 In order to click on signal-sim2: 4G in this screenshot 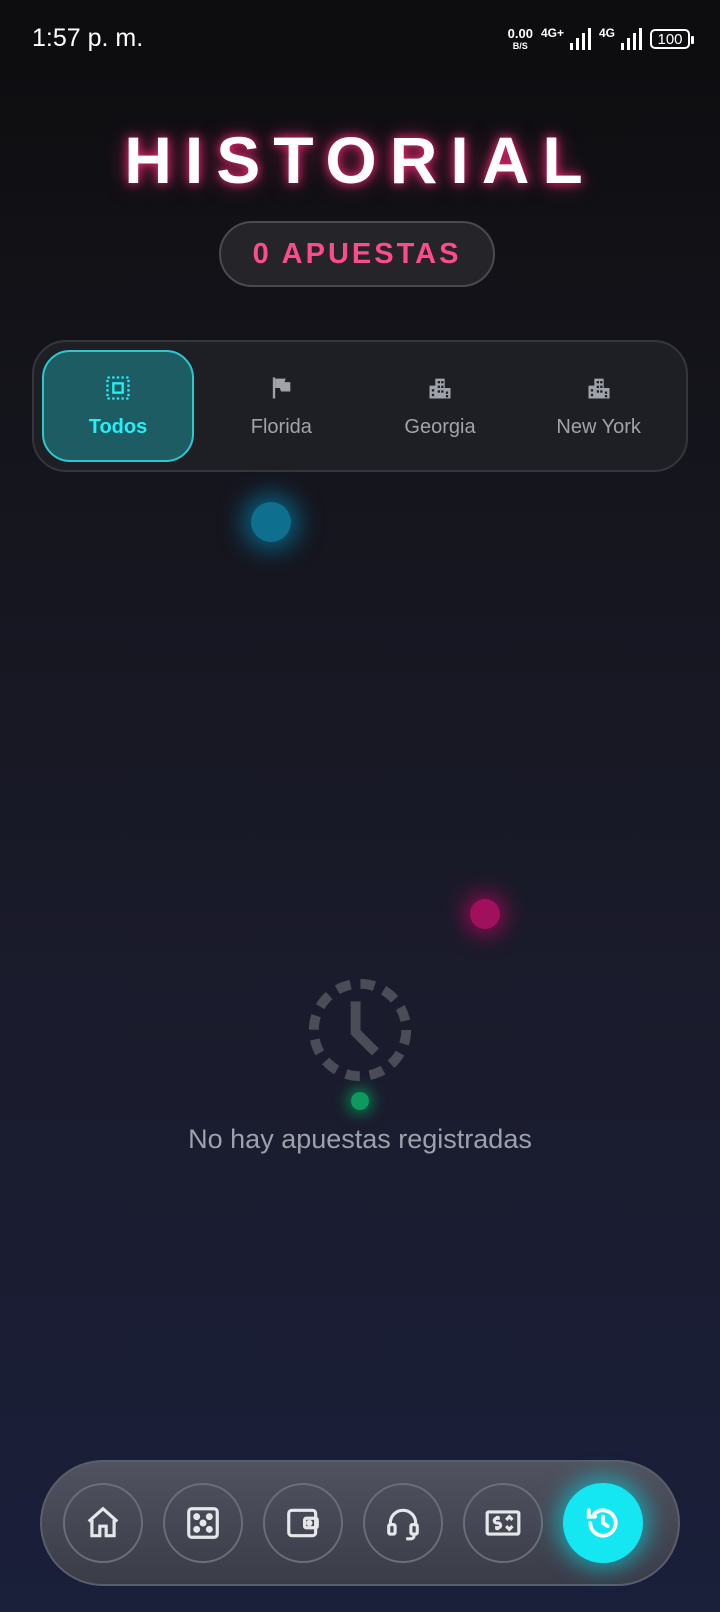, I will do `click(620, 38)`.